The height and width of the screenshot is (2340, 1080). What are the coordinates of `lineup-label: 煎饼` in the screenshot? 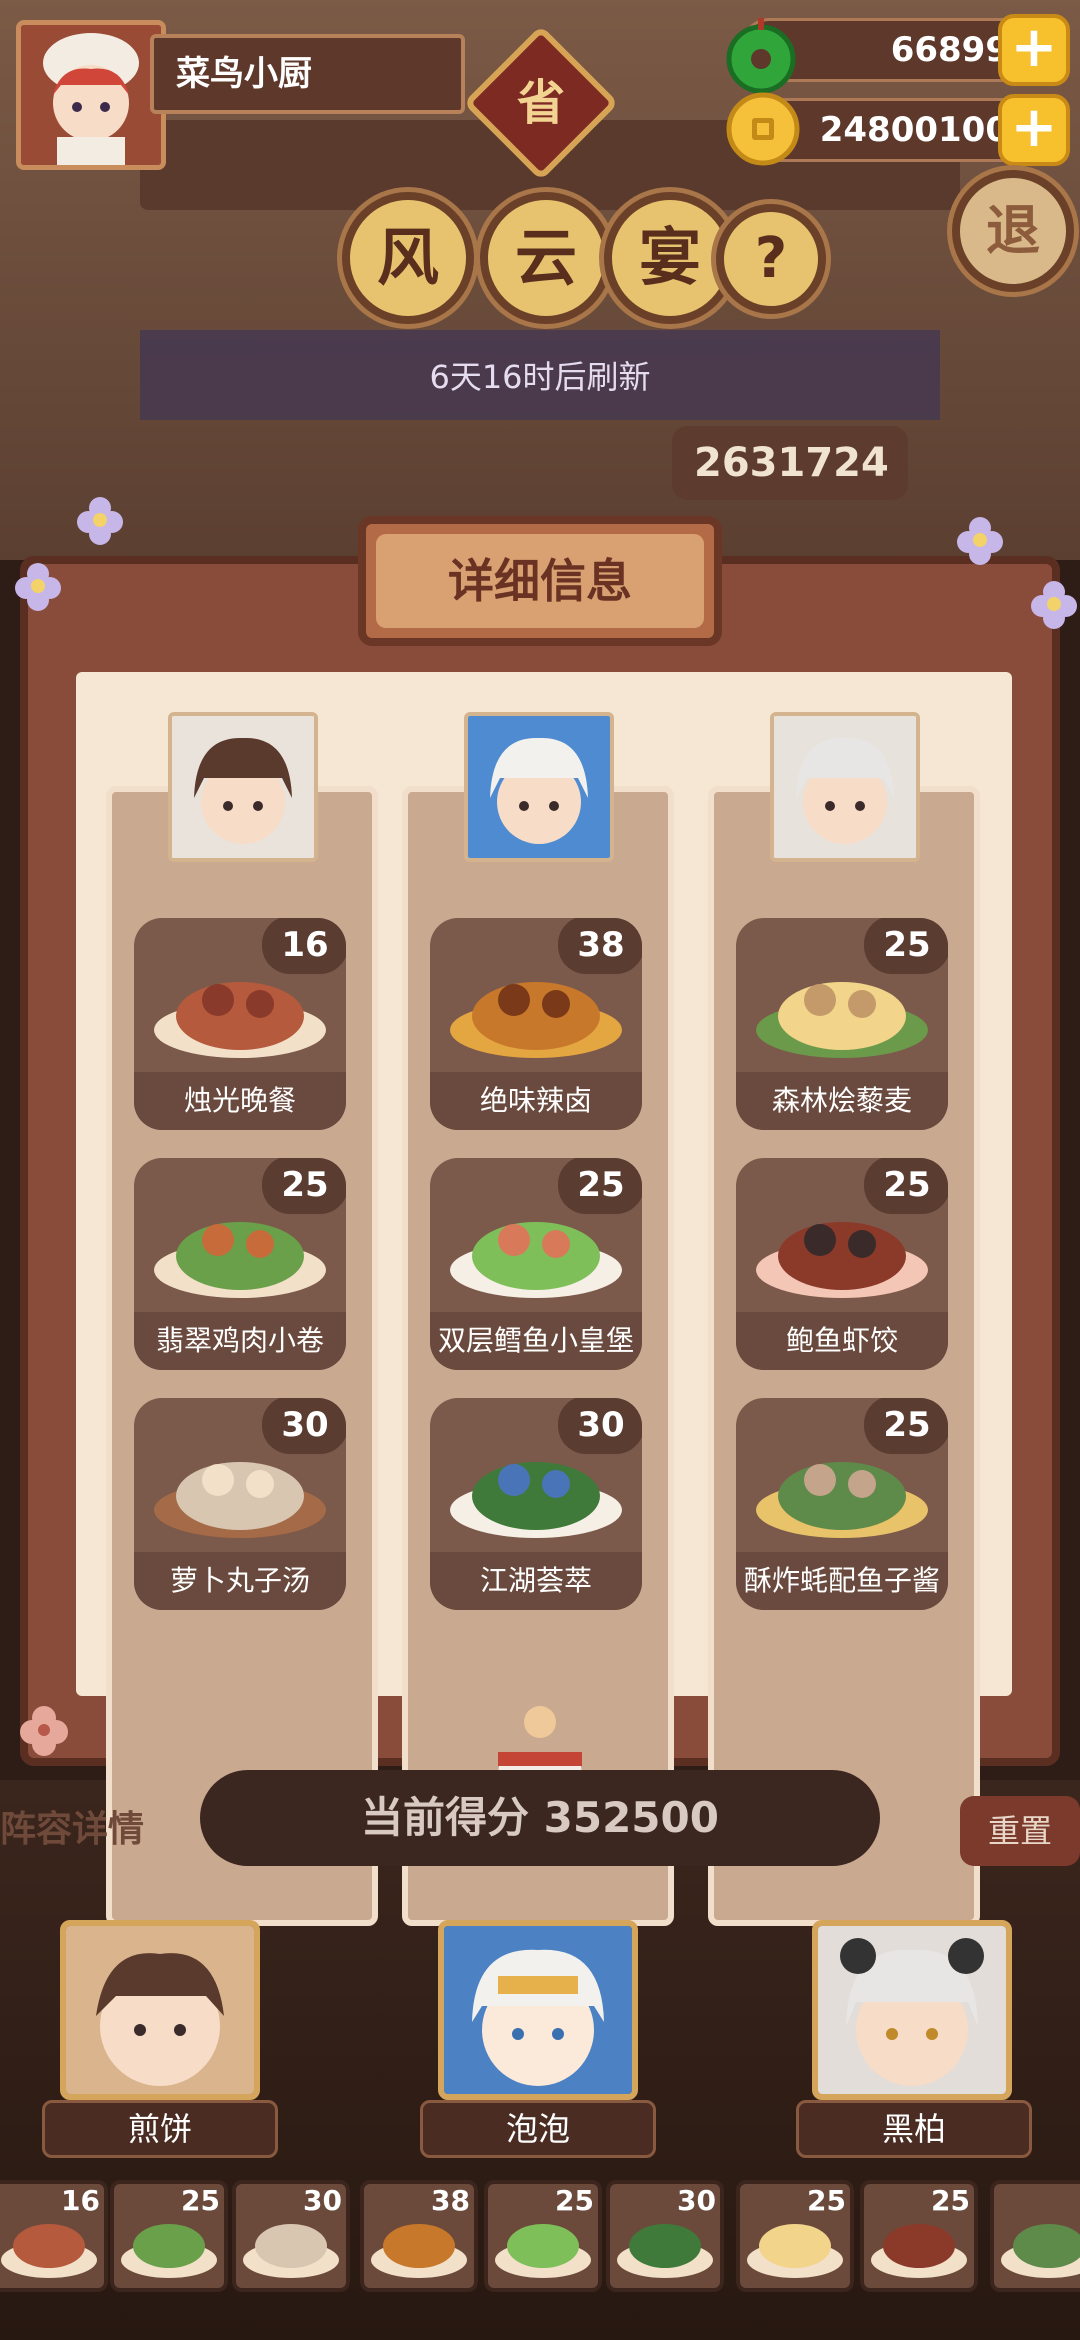 It's located at (160, 2129).